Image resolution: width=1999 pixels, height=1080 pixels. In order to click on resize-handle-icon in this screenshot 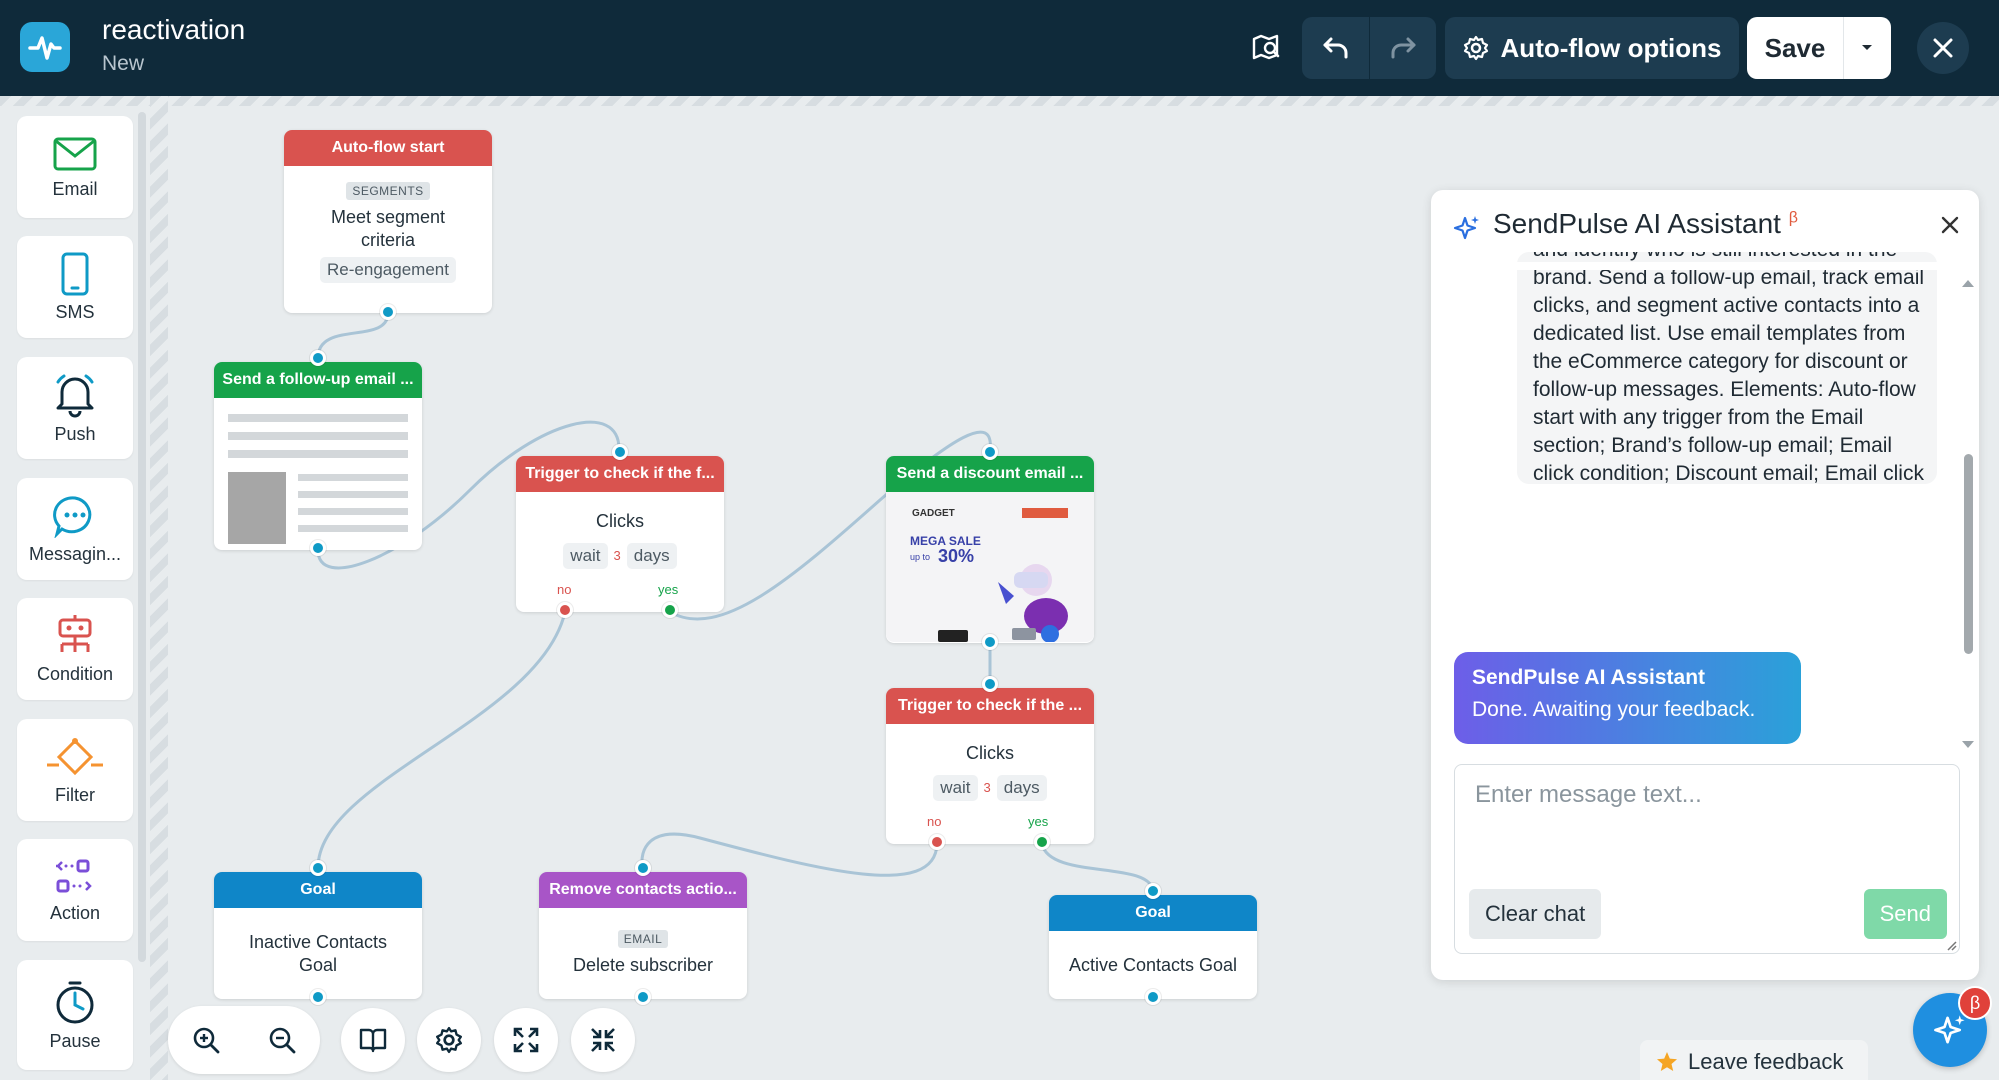, I will do `click(1951, 945)`.